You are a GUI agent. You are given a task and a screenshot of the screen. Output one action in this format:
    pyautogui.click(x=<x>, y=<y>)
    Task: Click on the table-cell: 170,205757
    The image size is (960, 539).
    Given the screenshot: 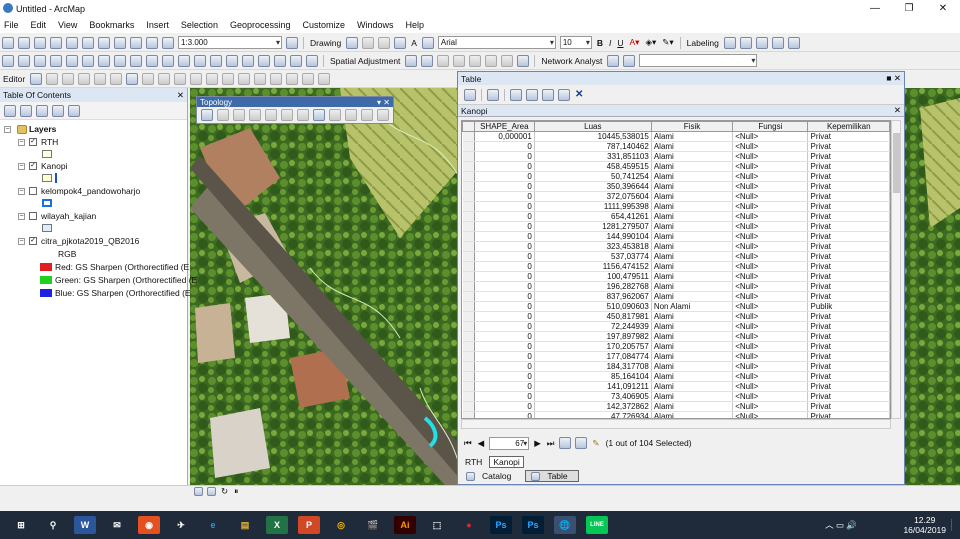 What is the action you would take?
    pyautogui.click(x=593, y=346)
    